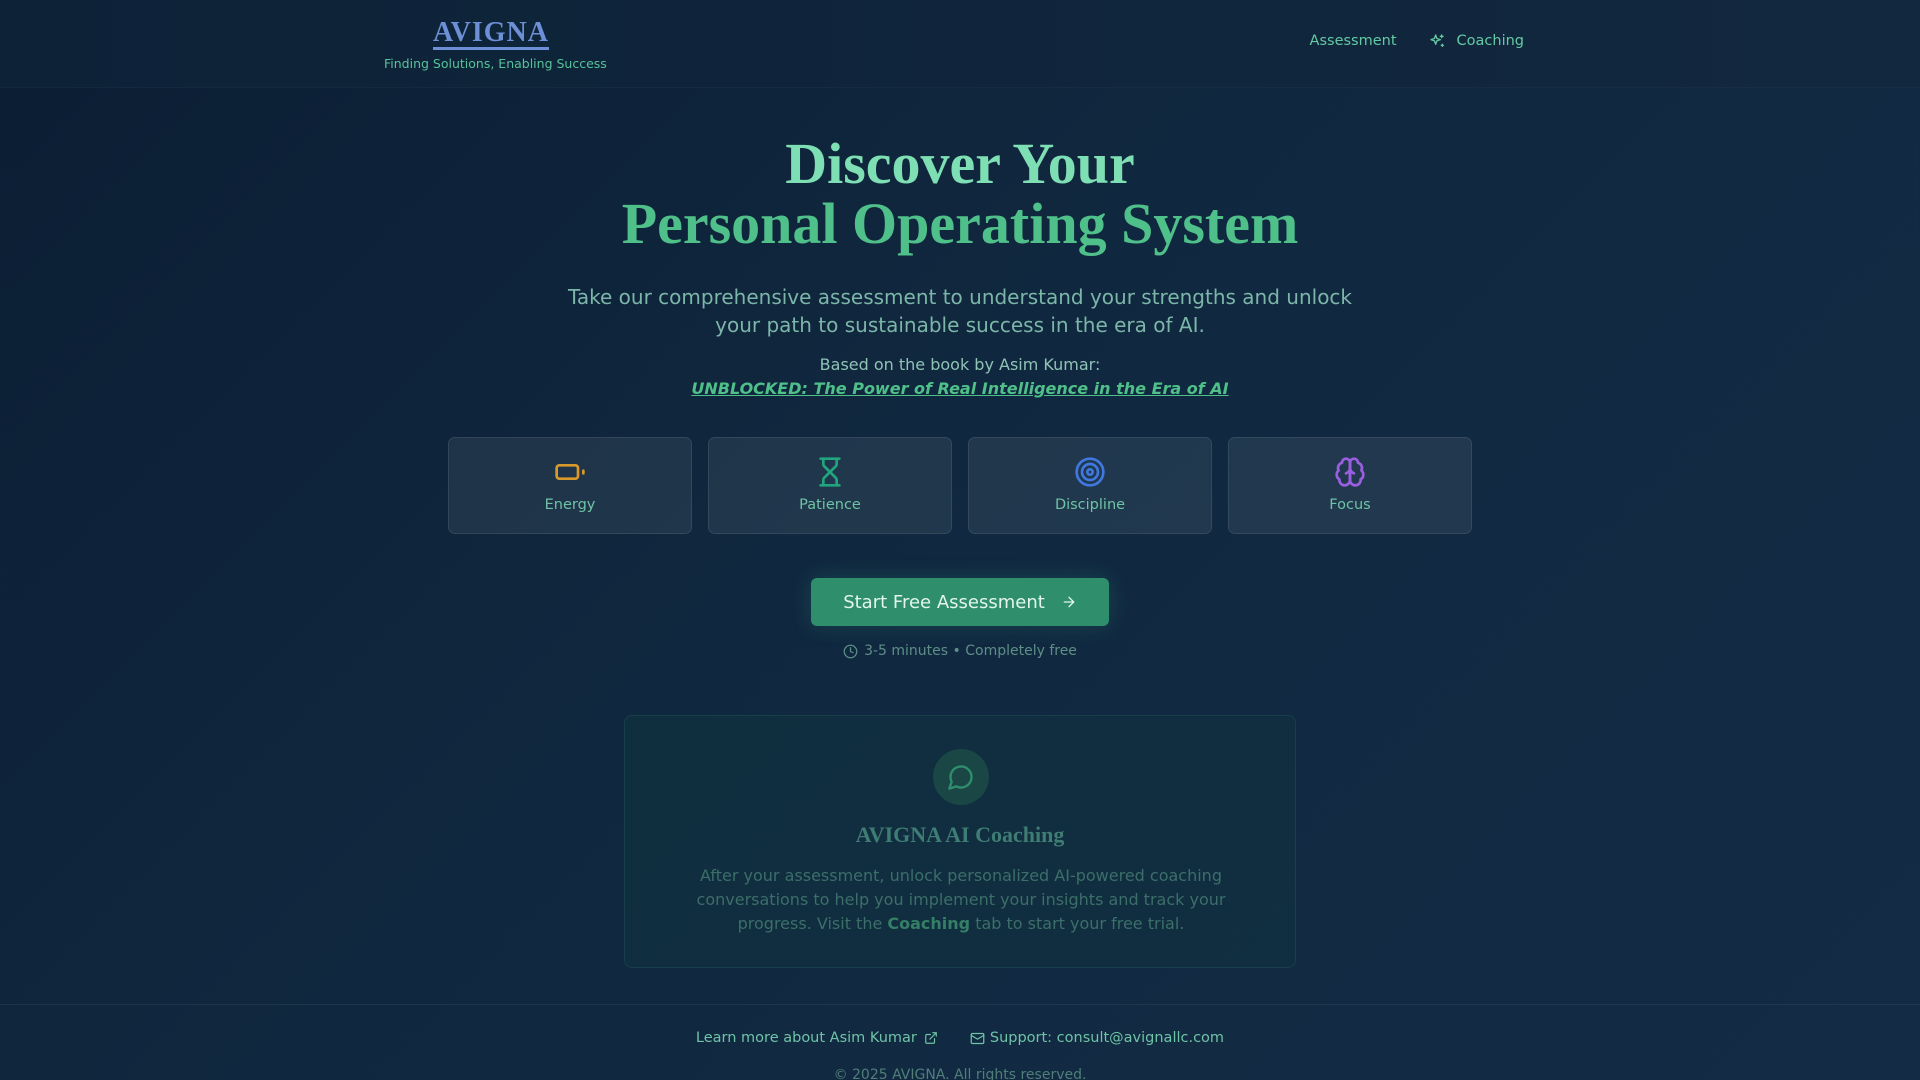  What do you see at coordinates (495, 63) in the screenshot?
I see `brand-tagline: Finding Solutions, Enabling Success` at bounding box center [495, 63].